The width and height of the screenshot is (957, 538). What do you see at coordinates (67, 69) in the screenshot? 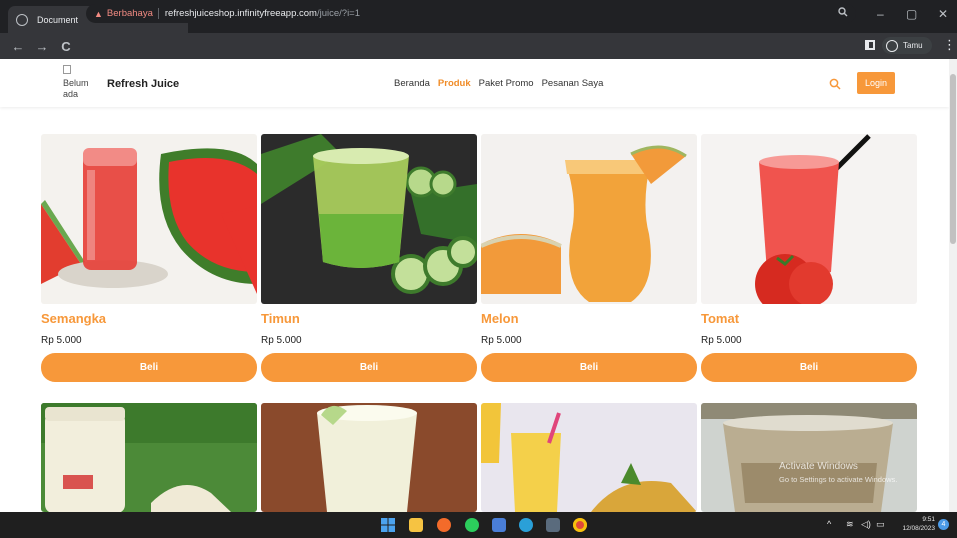
I see `broken-image-icon` at bounding box center [67, 69].